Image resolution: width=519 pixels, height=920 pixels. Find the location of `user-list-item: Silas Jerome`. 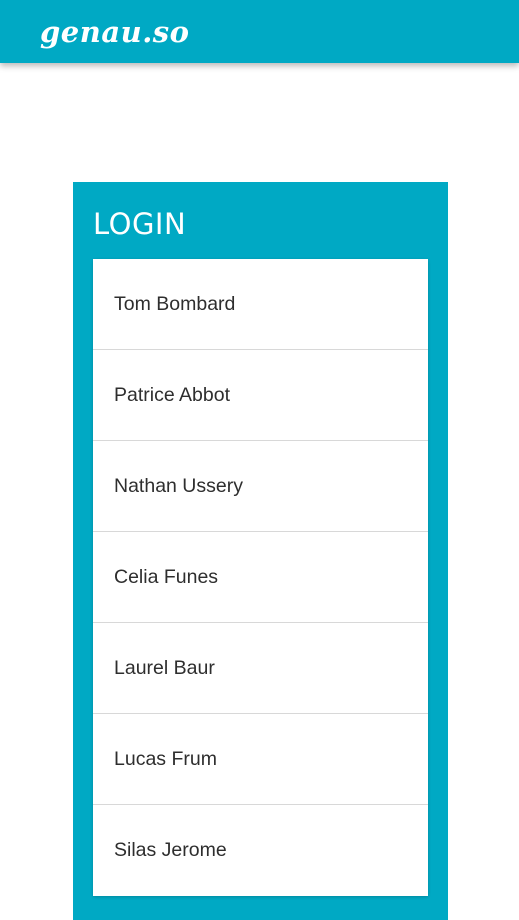

user-list-item: Silas Jerome is located at coordinates (260, 850).